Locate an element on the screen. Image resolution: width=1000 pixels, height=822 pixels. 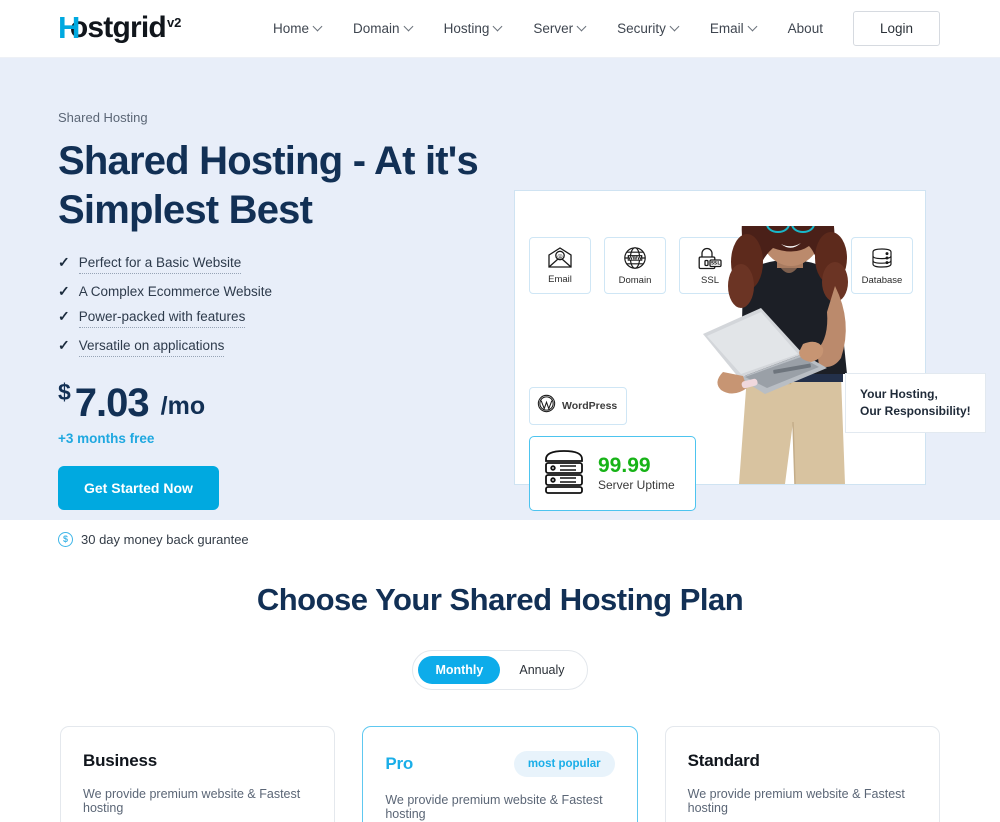
most-popular-badge: most popular is located at coordinates (564, 764).